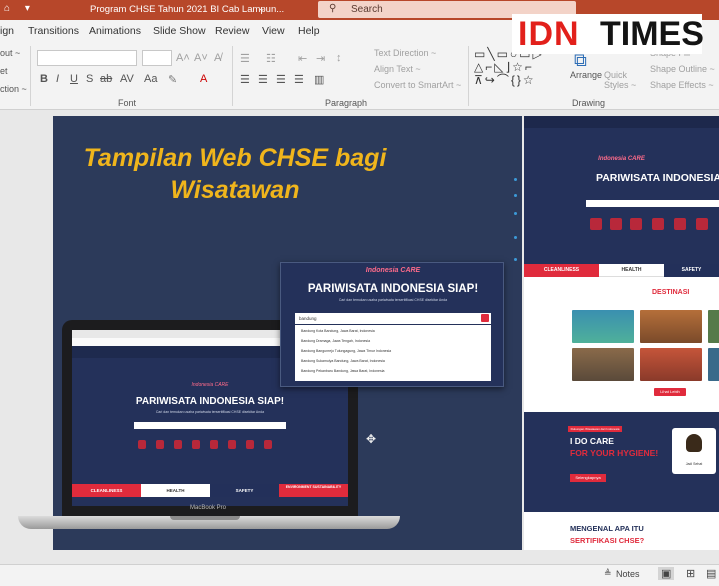 The height and width of the screenshot is (586, 719). I want to click on bold-icon: B, so click(44, 79).